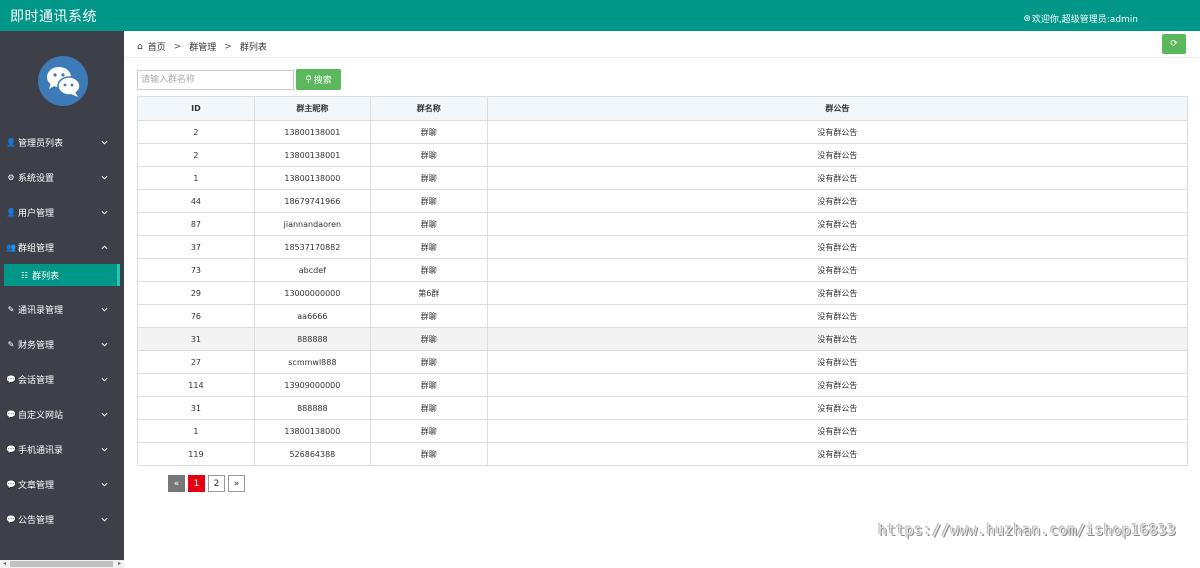 The image size is (1200, 568). I want to click on breadcrumb: ⌂ 首页 > 群管理 > 群列表, so click(202, 47).